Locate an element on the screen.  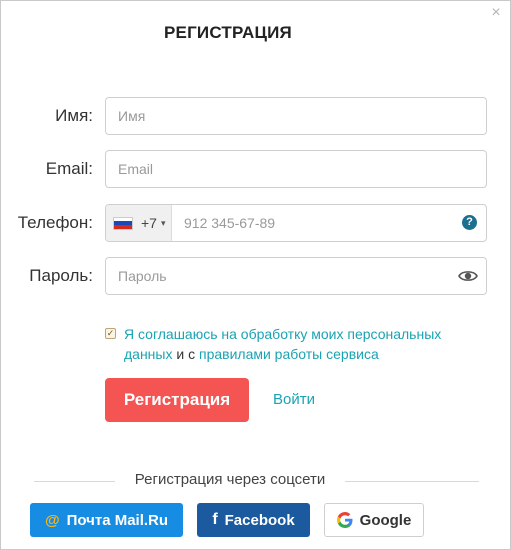
help-icon: ? is located at coordinates (469, 222).